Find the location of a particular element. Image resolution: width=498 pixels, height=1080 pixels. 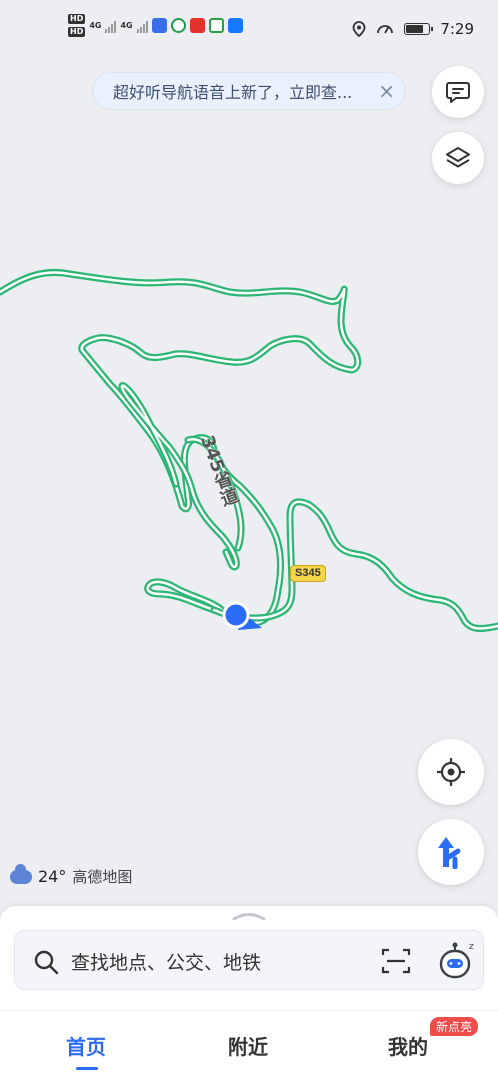

active-tab-indicator is located at coordinates (87, 1068).